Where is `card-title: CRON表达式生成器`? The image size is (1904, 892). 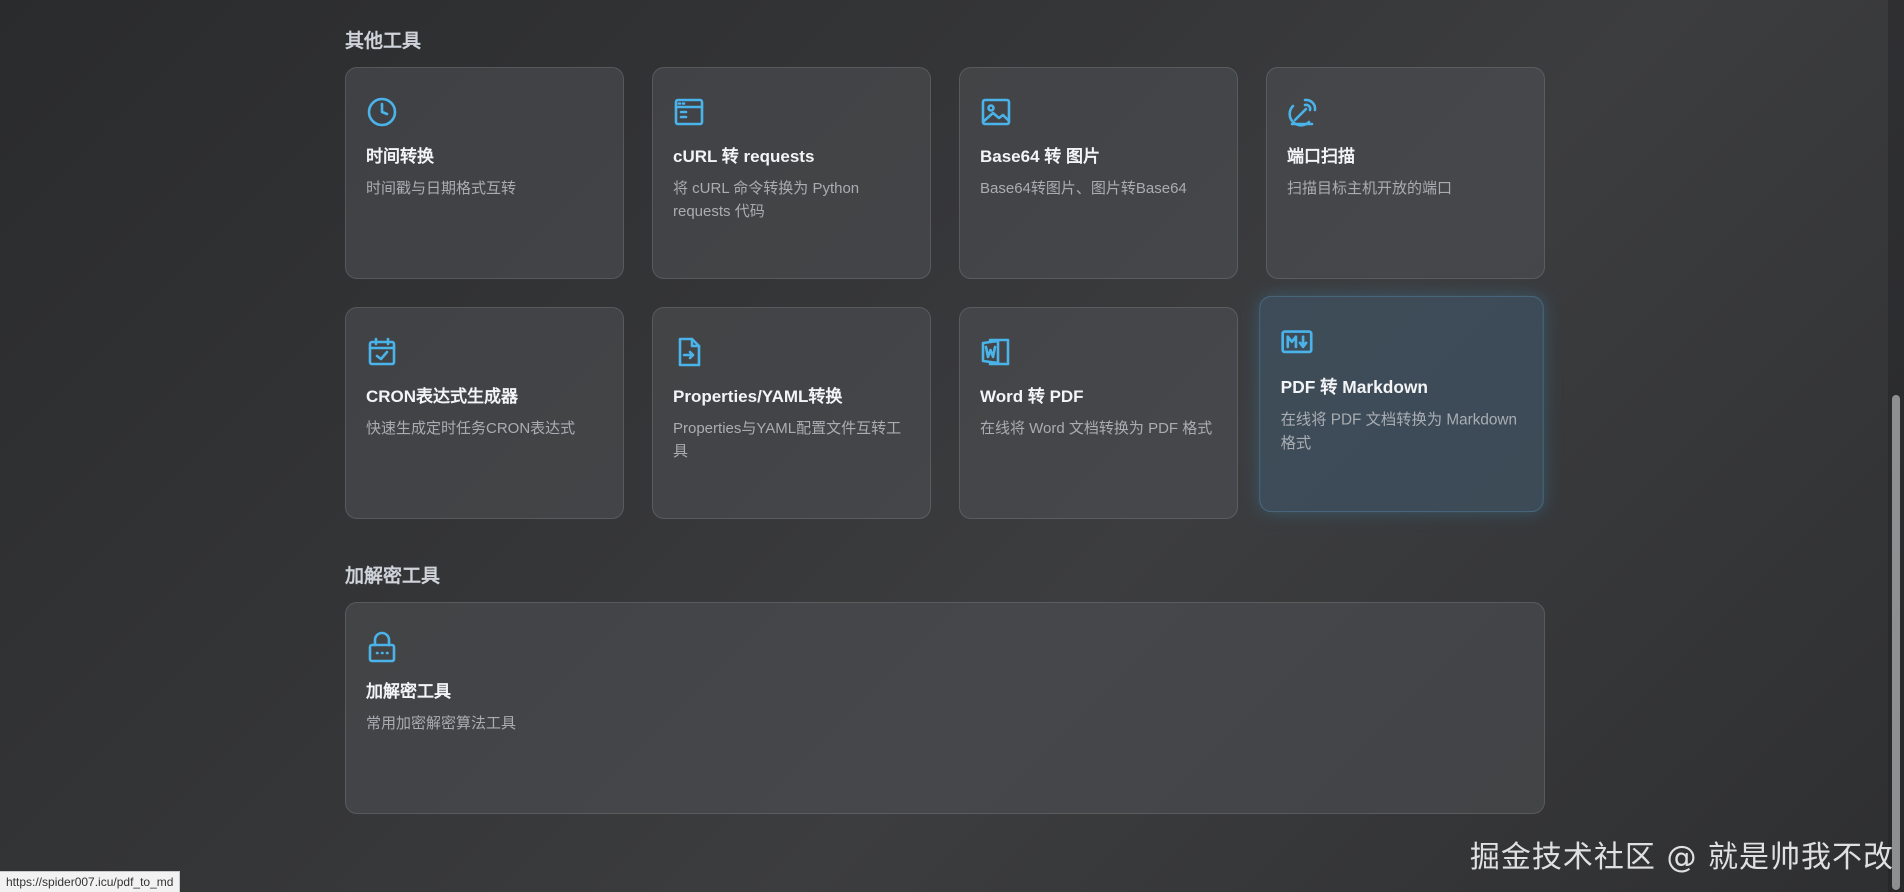 card-title: CRON表达式生成器 is located at coordinates (442, 396).